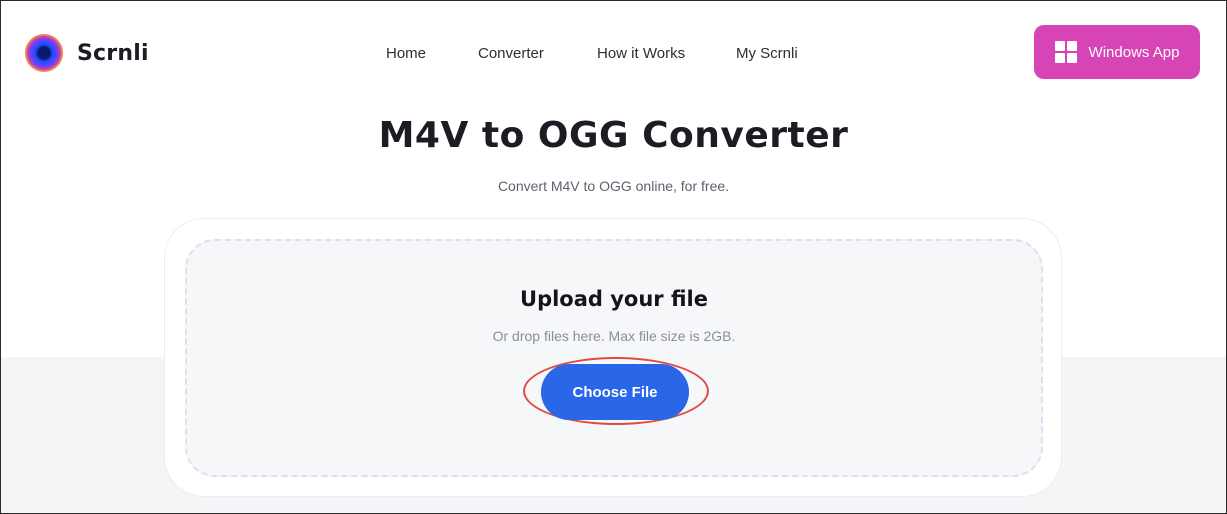 Image resolution: width=1227 pixels, height=514 pixels. Describe the element at coordinates (767, 53) in the screenshot. I see `nav-item-my-scrnli: My Scrnli` at that location.